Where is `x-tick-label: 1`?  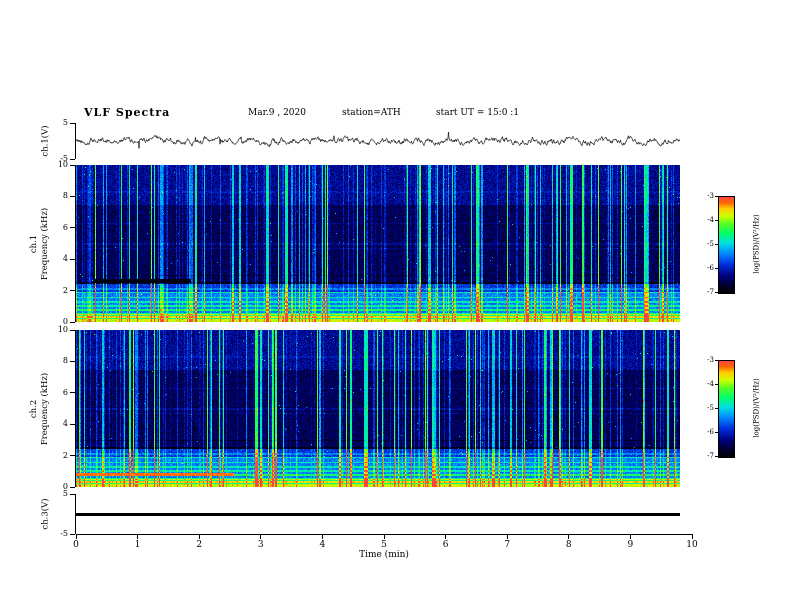 x-tick-label: 1 is located at coordinates (137, 545).